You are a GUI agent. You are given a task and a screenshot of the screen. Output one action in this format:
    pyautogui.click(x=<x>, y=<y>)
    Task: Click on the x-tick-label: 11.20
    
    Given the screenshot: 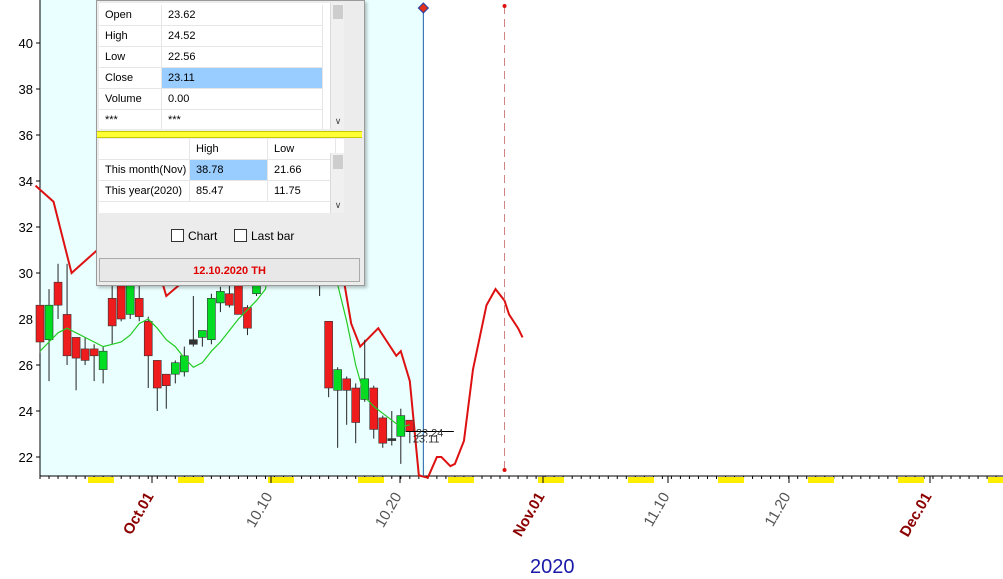 What is the action you would take?
    pyautogui.click(x=778, y=510)
    